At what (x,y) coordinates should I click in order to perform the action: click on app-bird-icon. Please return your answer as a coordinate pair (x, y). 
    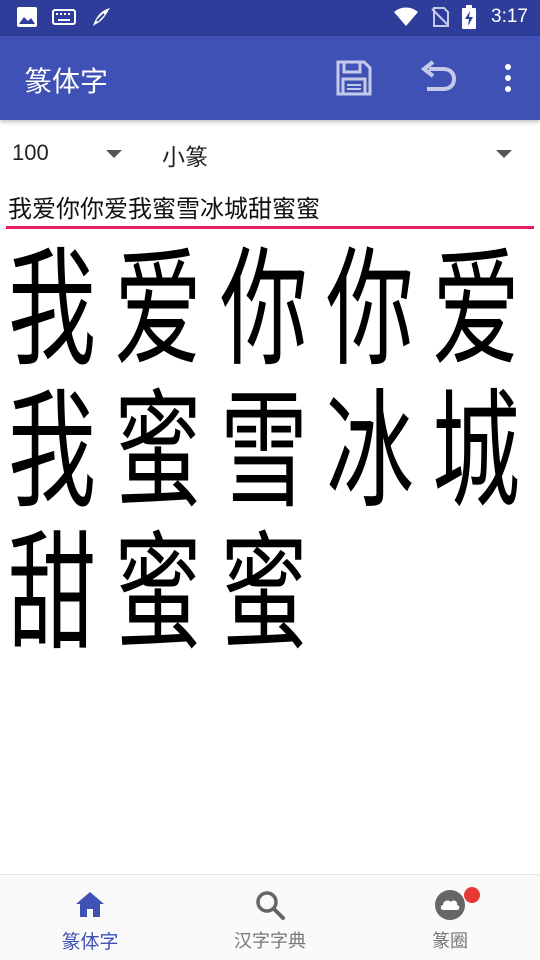
    Looking at the image, I should click on (101, 17).